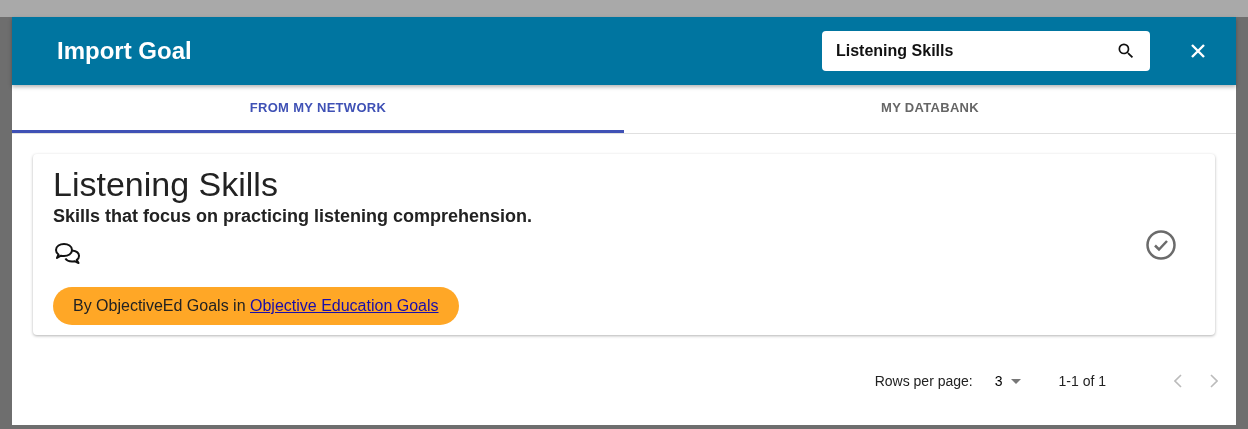 The image size is (1248, 429). Describe the element at coordinates (1178, 381) in the screenshot. I see `chevron-left-icon` at that location.